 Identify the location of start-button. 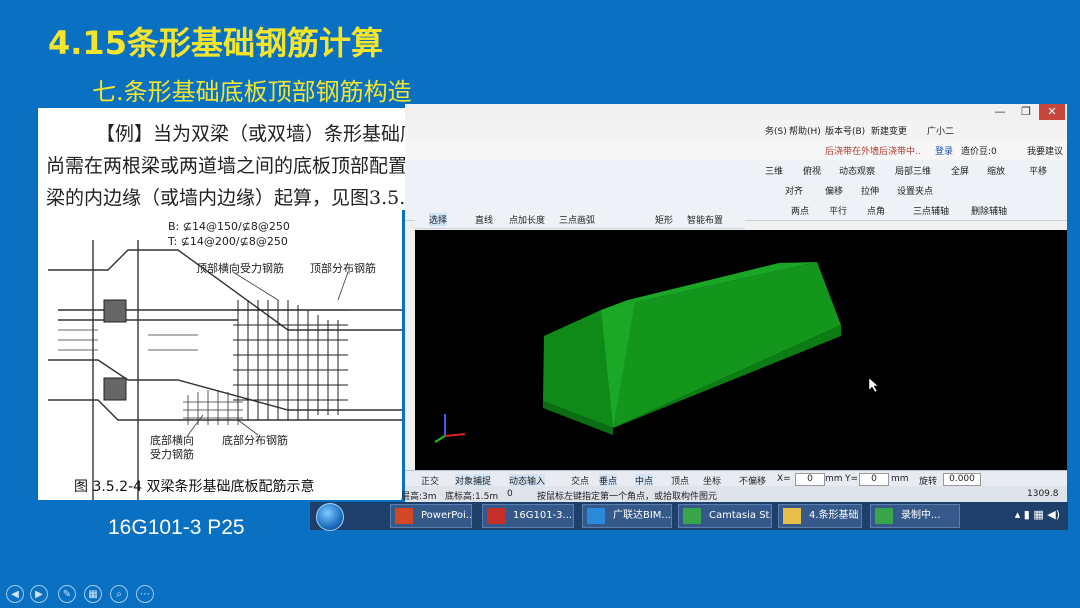
(330, 517).